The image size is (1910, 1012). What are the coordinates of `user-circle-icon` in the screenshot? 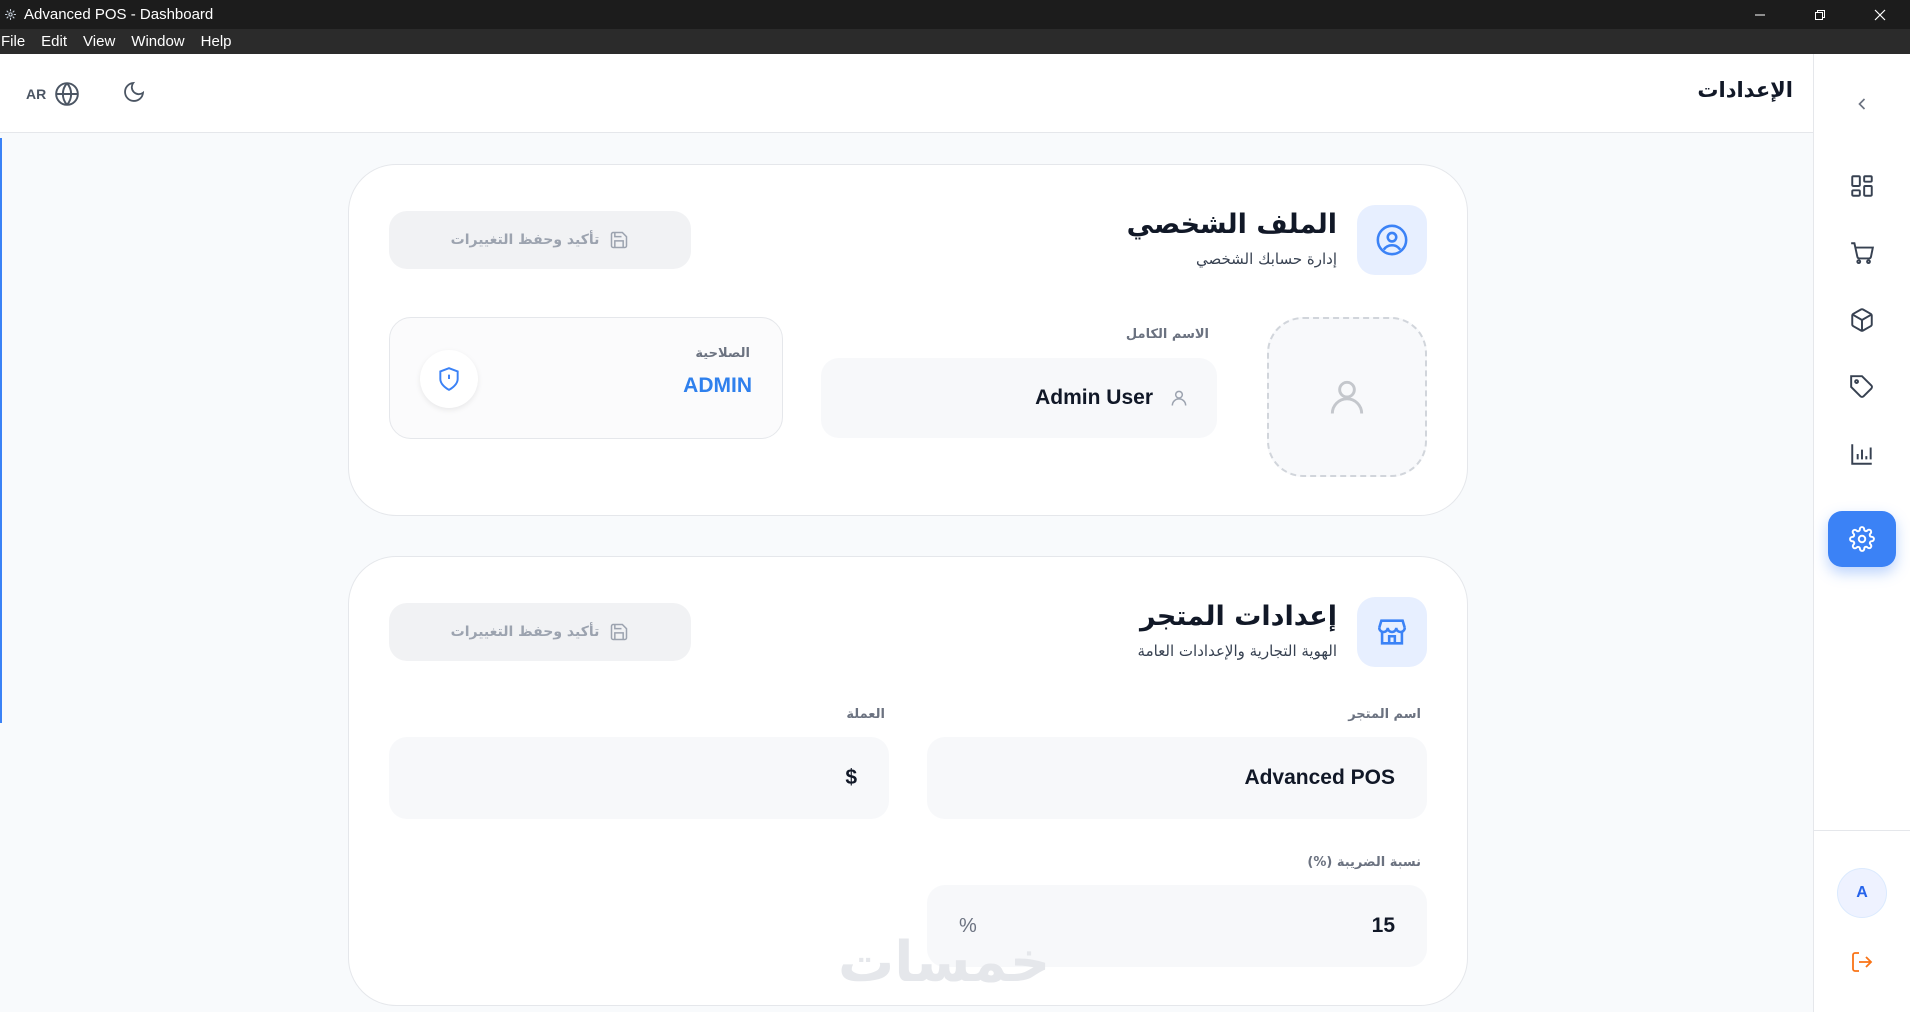 It's located at (1392, 240).